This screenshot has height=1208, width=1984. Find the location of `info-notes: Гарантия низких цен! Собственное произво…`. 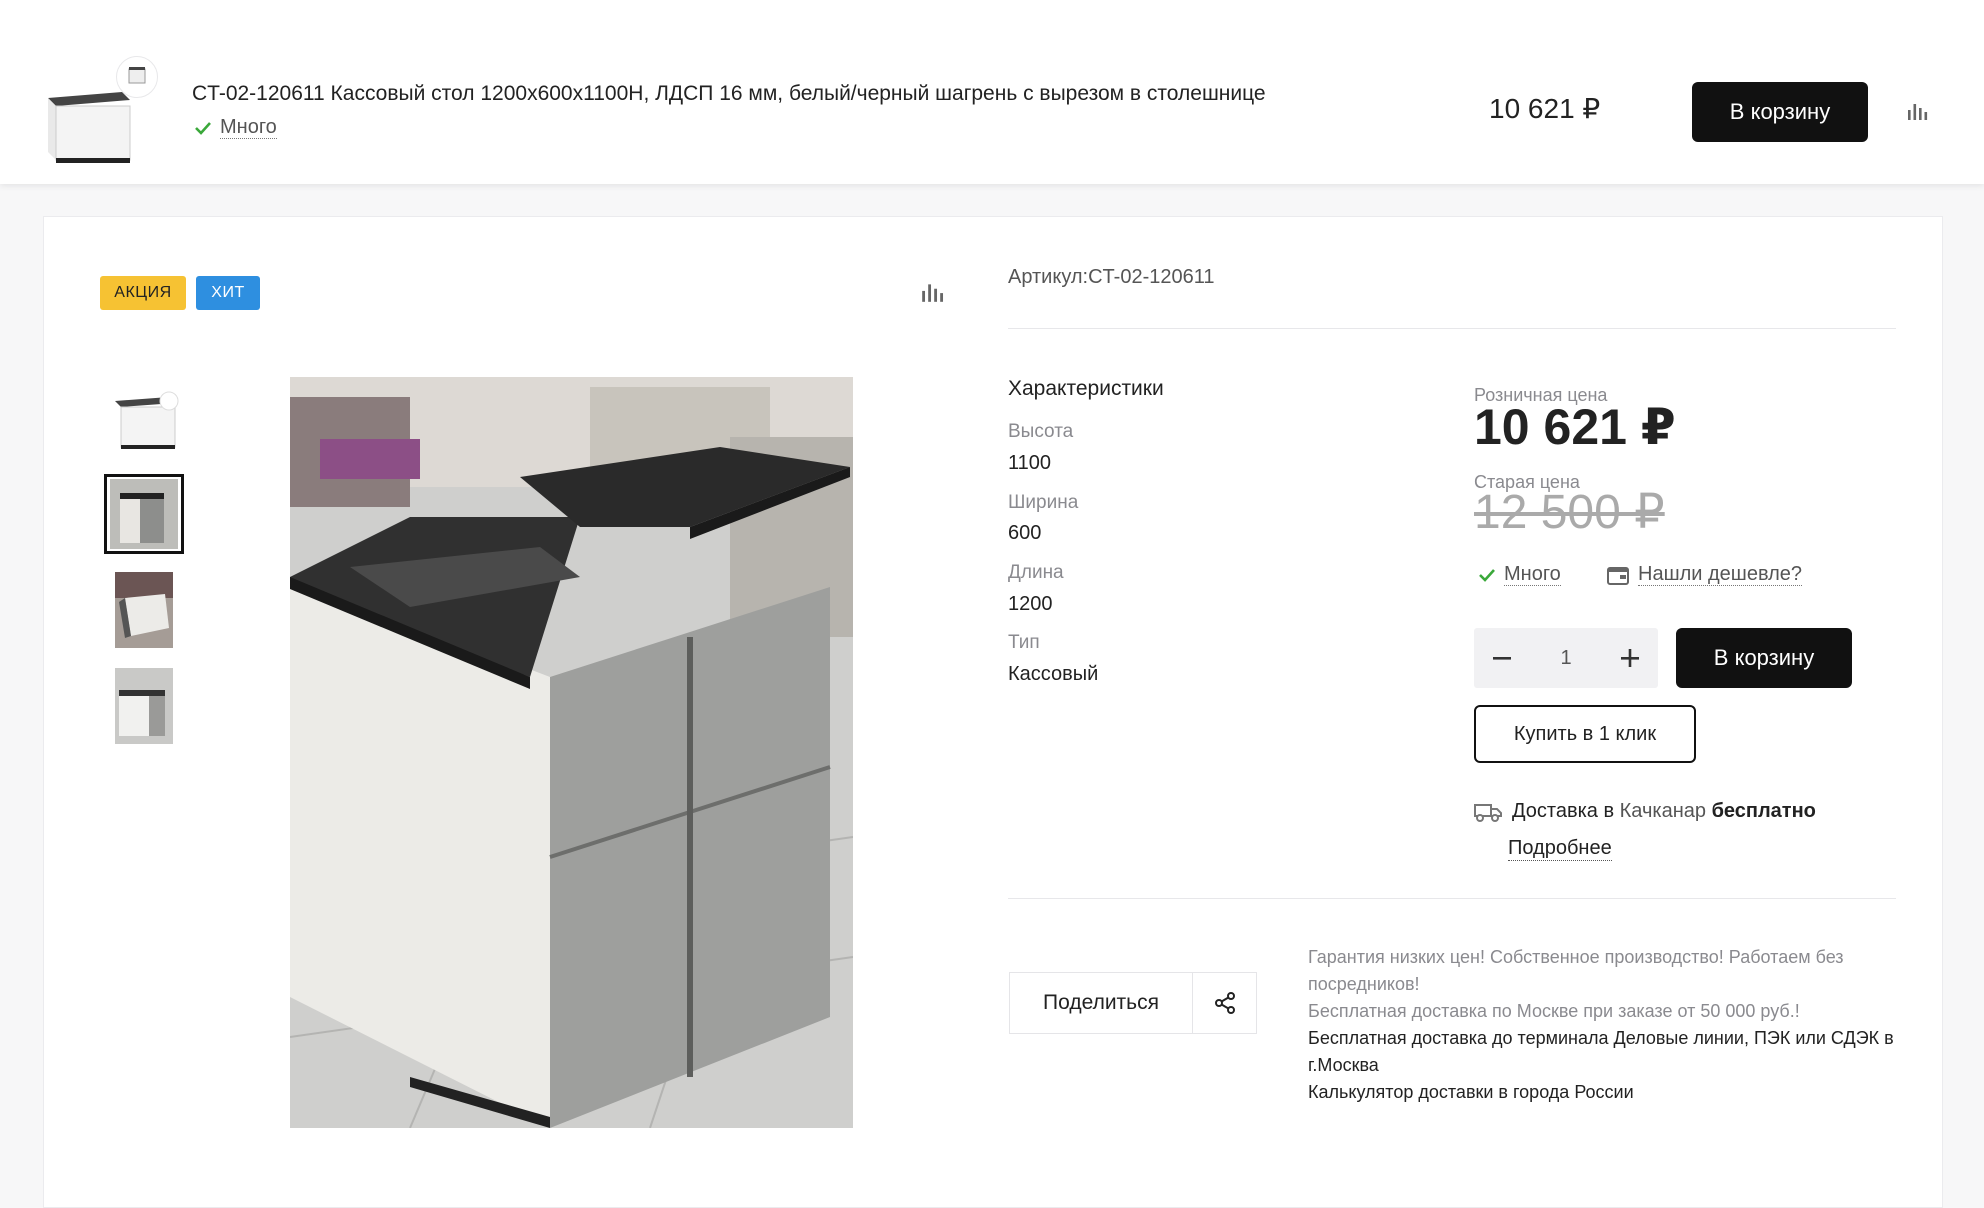

info-notes: Гарантия низких цен! Собственное произво… is located at coordinates (1603, 1025).